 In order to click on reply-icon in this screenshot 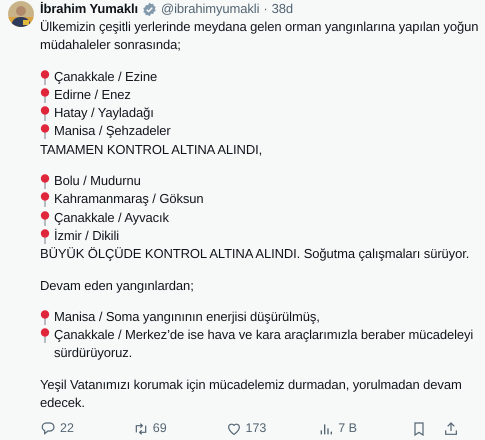, I will do `click(48, 428)`.